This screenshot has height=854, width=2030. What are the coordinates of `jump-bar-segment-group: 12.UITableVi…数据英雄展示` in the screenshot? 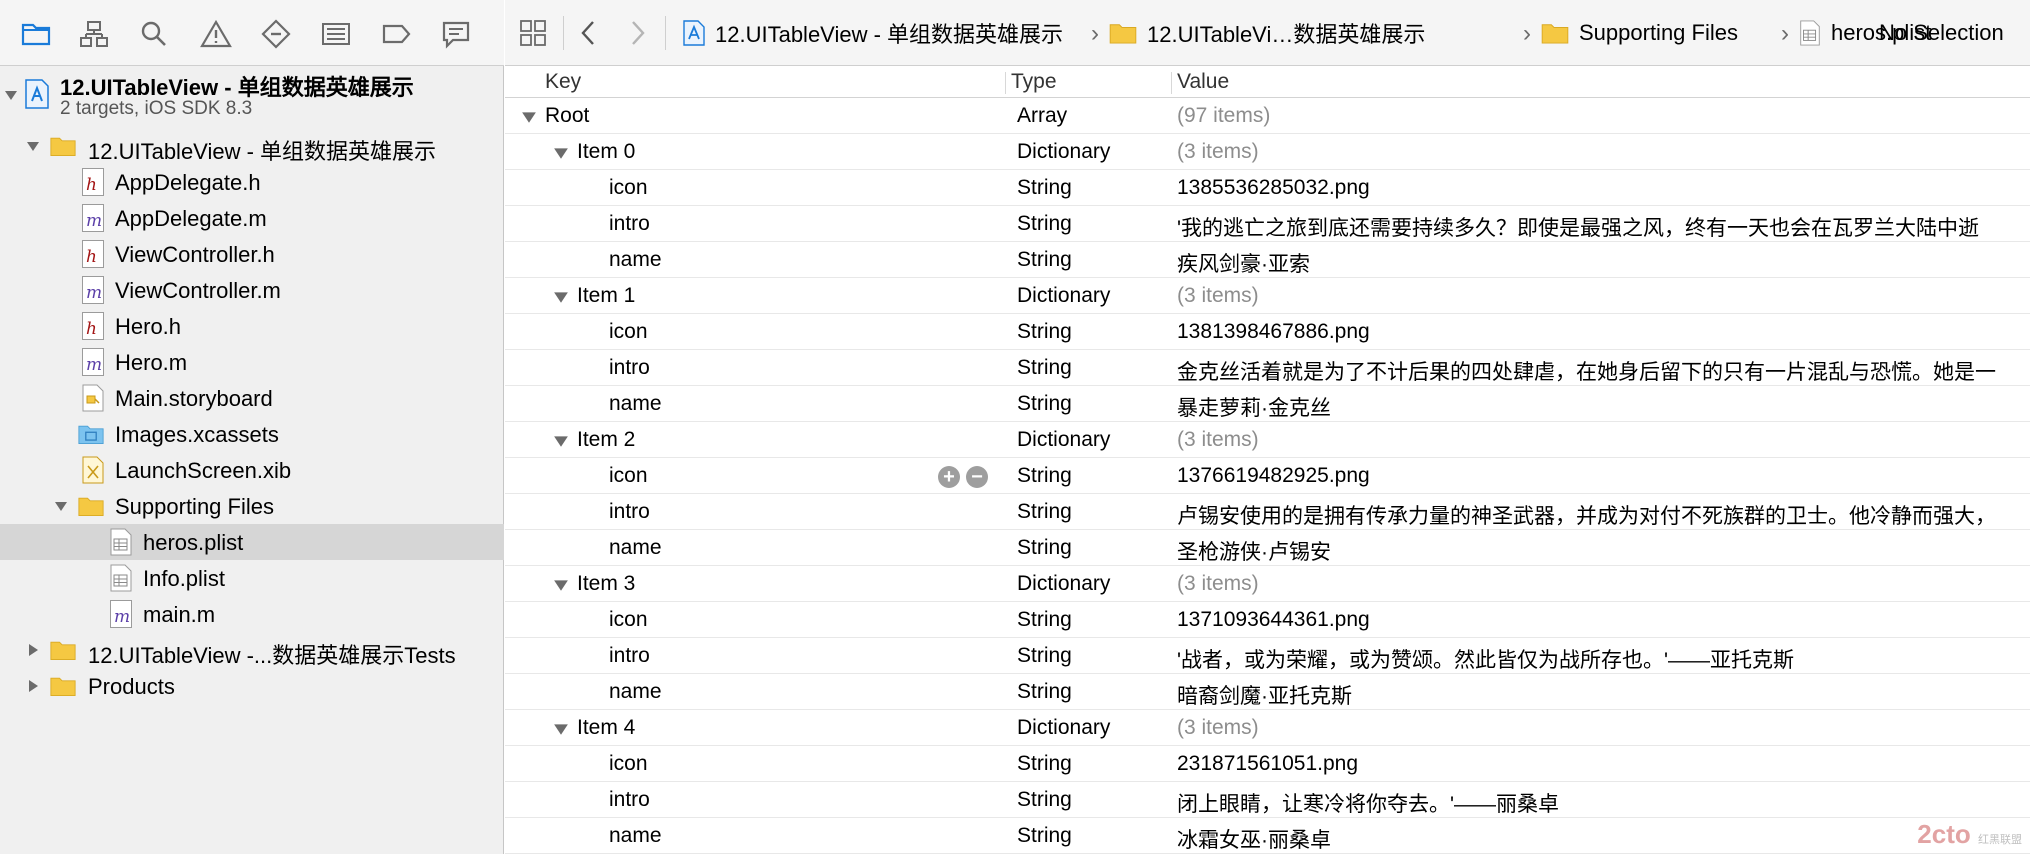 It's located at (1267, 33).